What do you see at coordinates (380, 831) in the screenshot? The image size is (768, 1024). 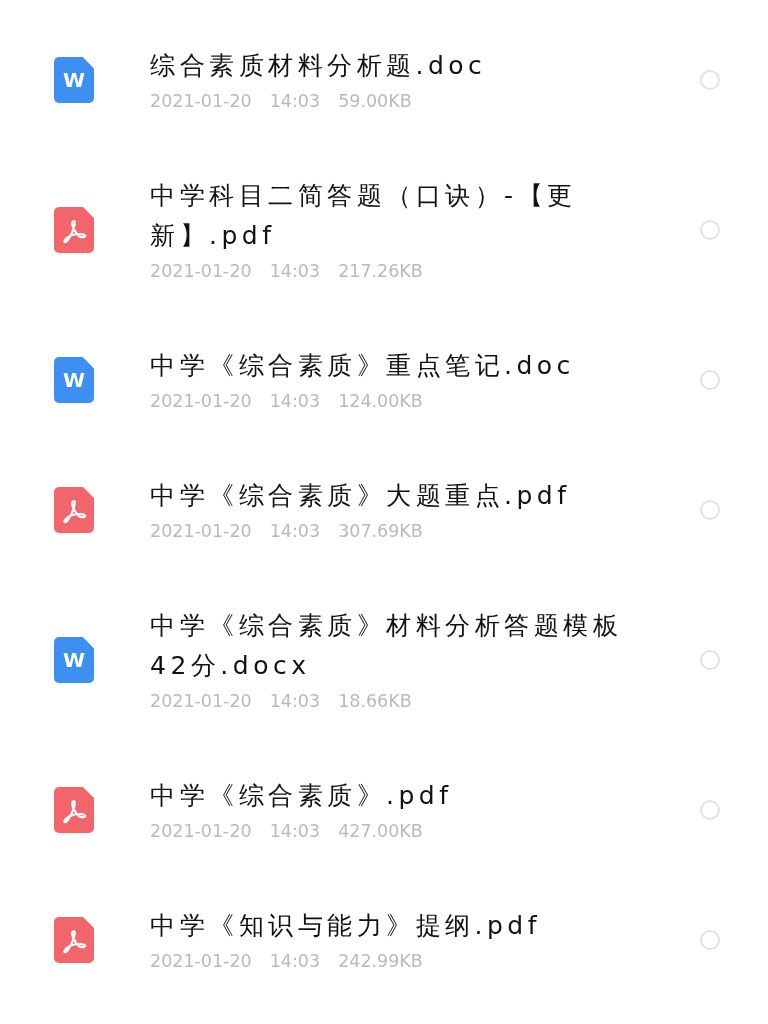 I see `file-size: 427.00KB` at bounding box center [380, 831].